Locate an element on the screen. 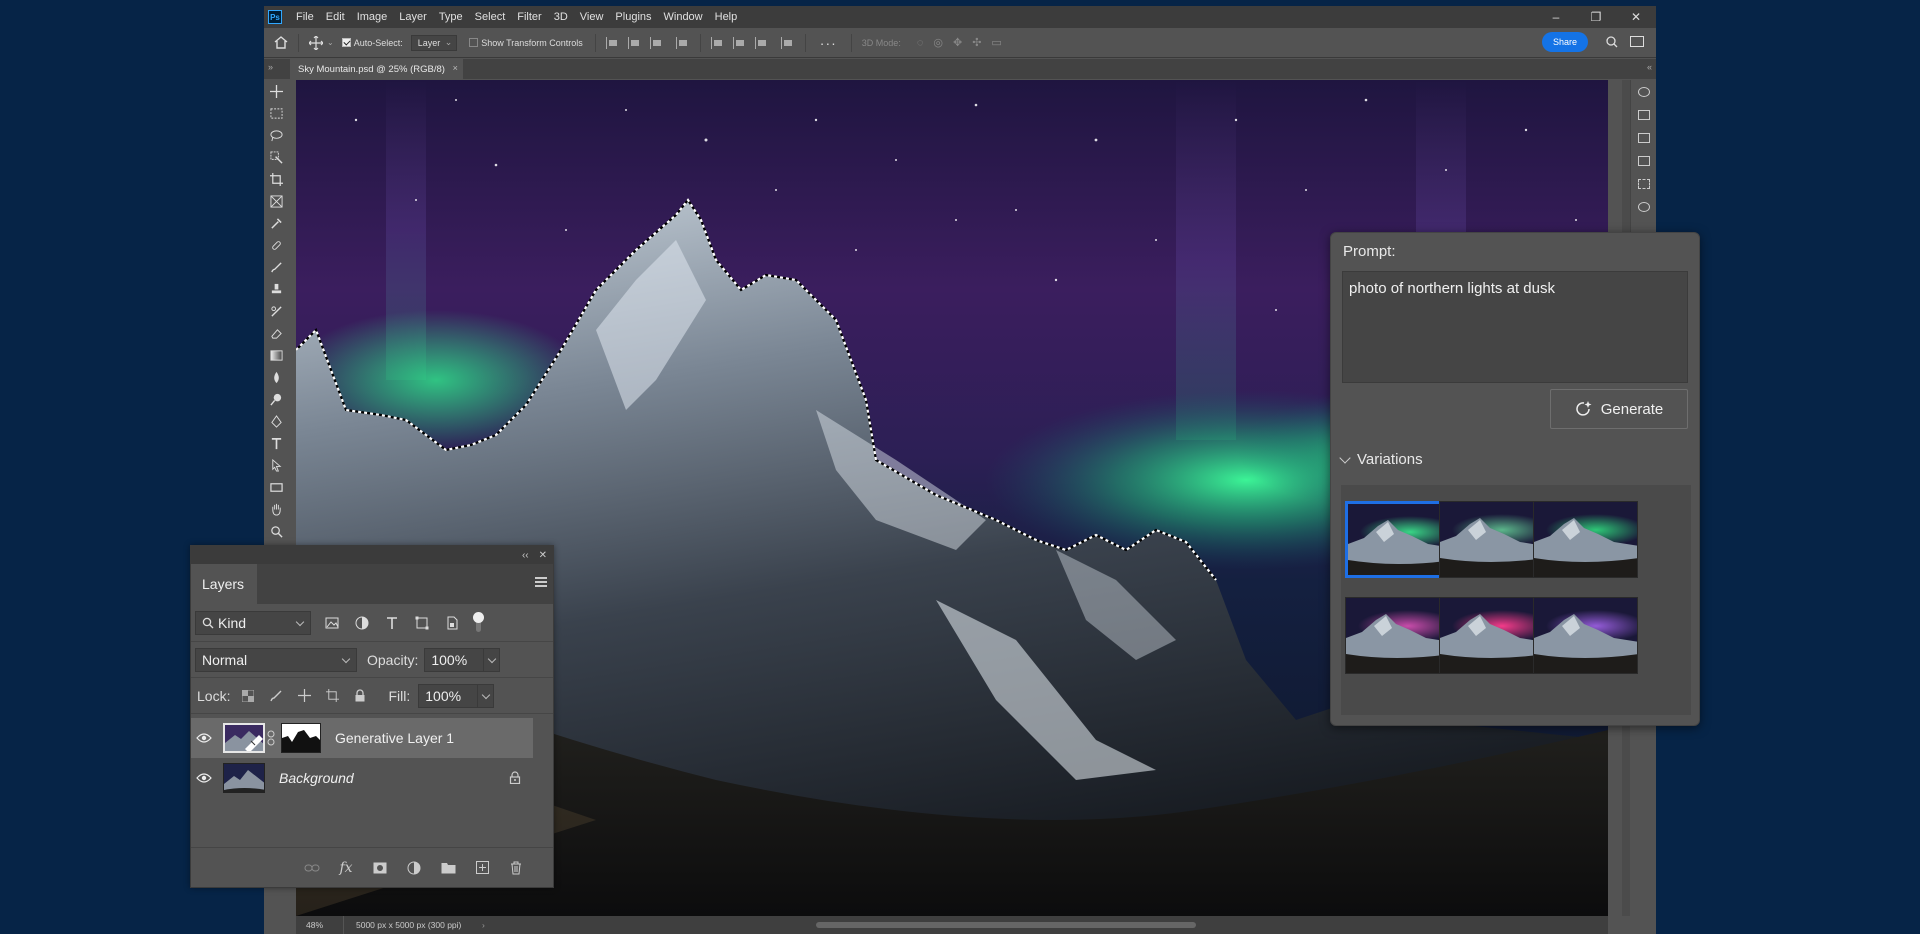  align-top-icon is located at coordinates (717, 42).